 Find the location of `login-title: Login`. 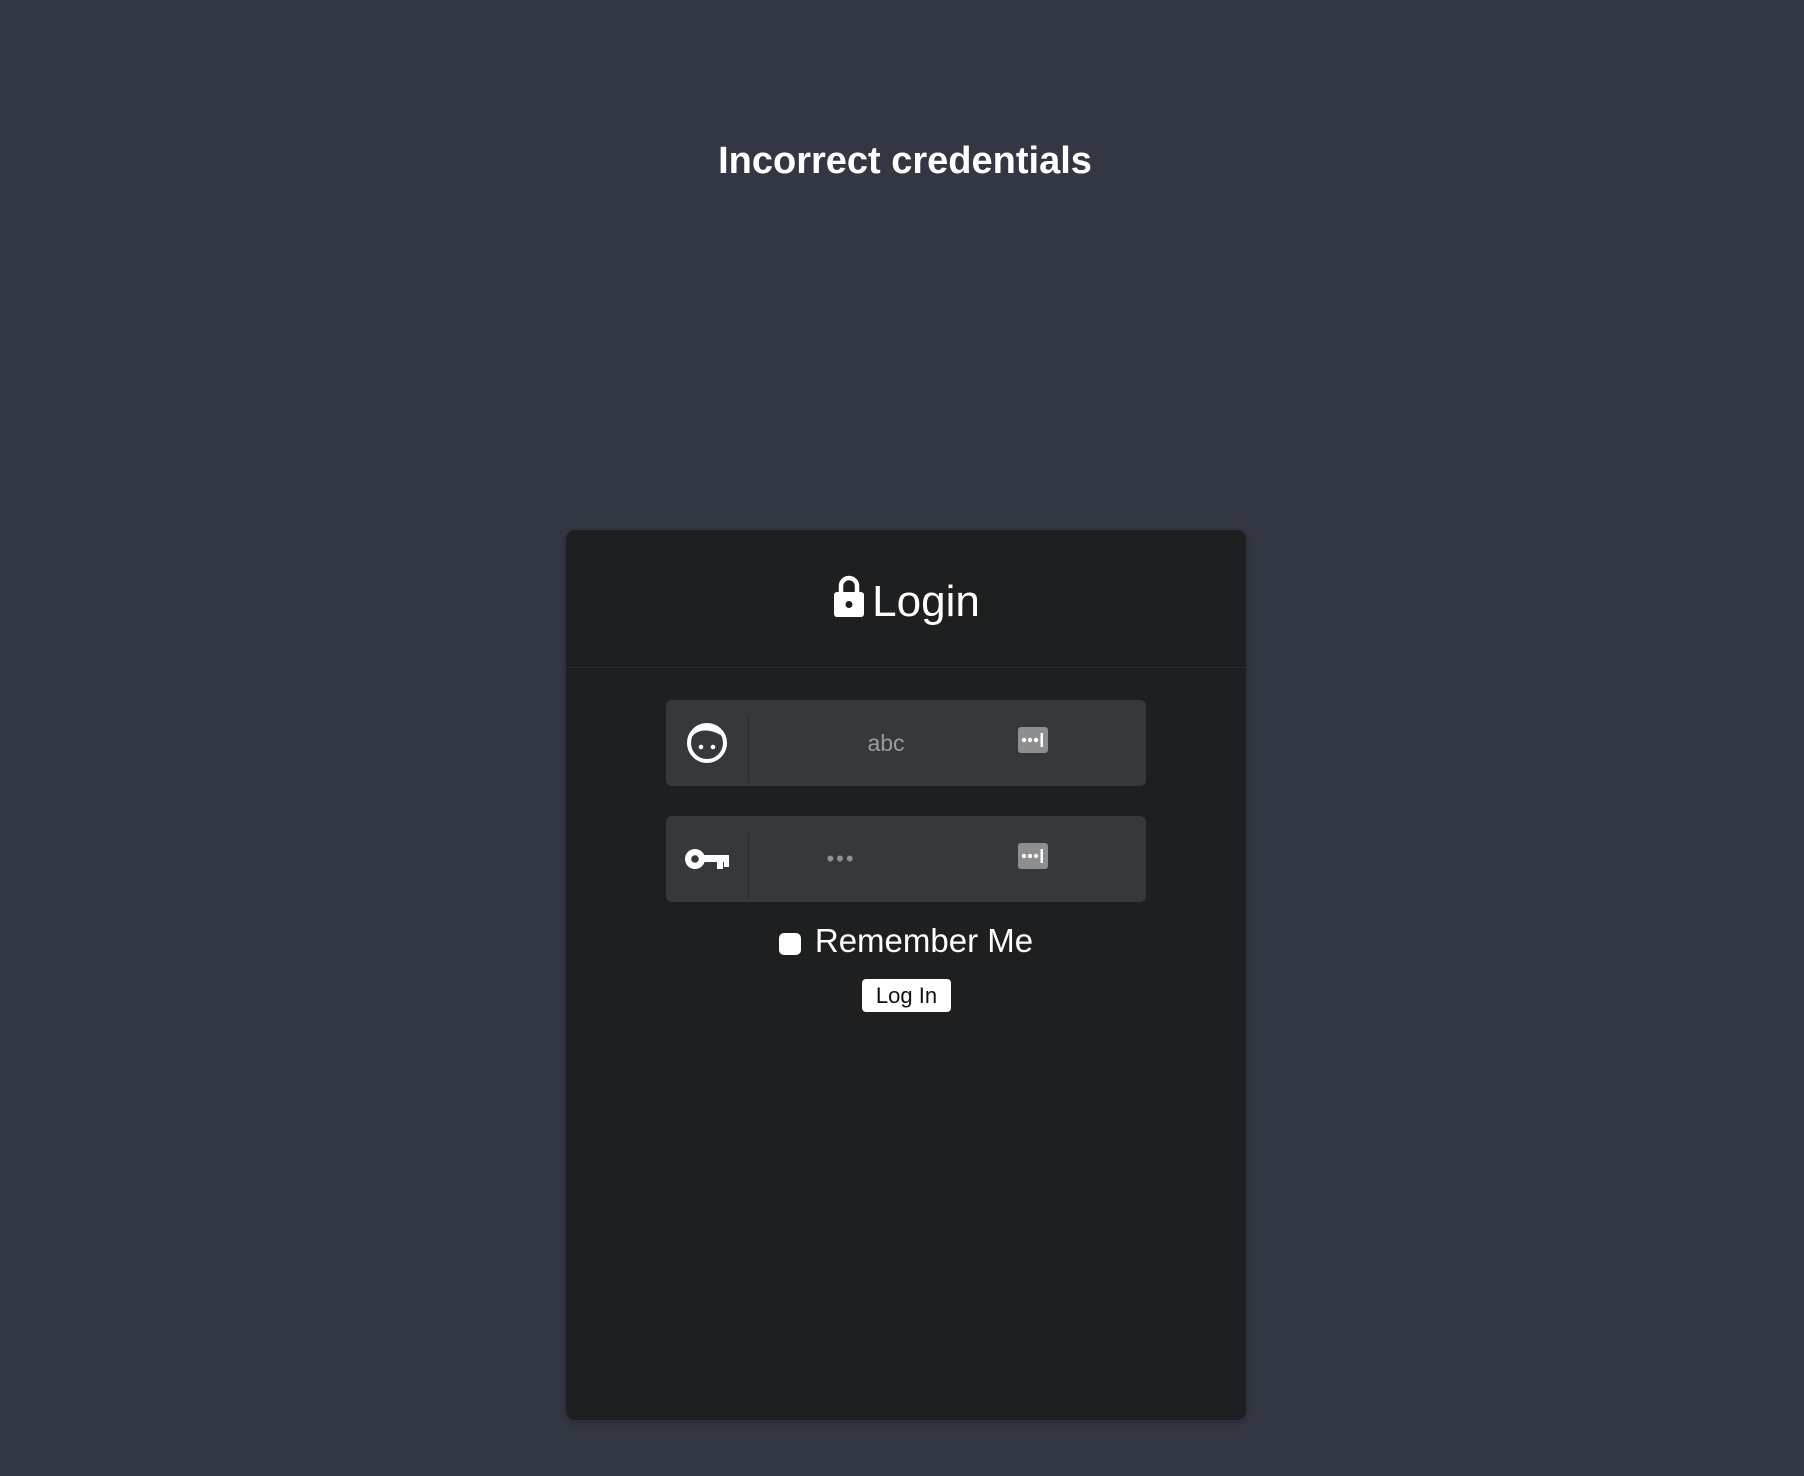

login-title: Login is located at coordinates (926, 601).